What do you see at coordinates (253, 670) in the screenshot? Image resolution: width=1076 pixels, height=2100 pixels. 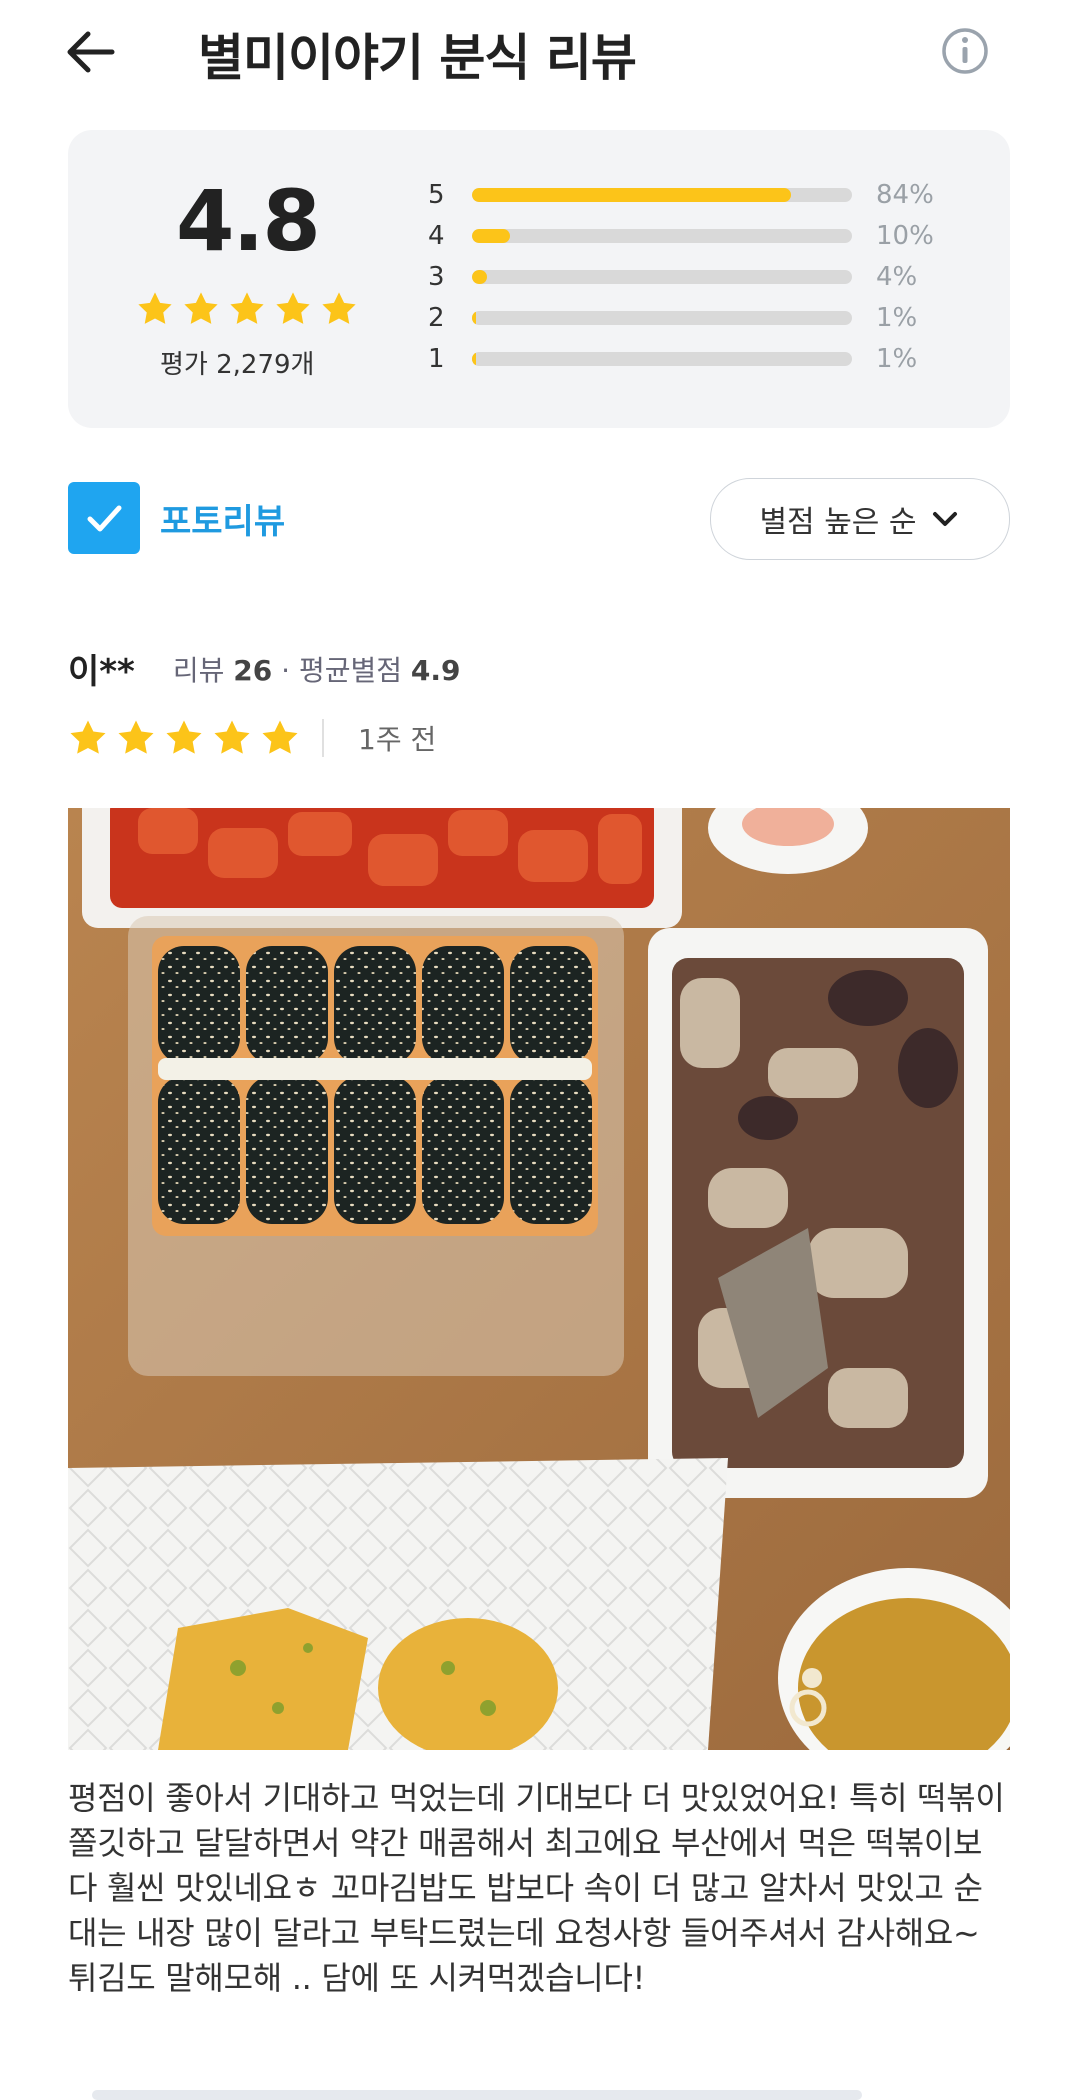 I see `review-count: 26` at bounding box center [253, 670].